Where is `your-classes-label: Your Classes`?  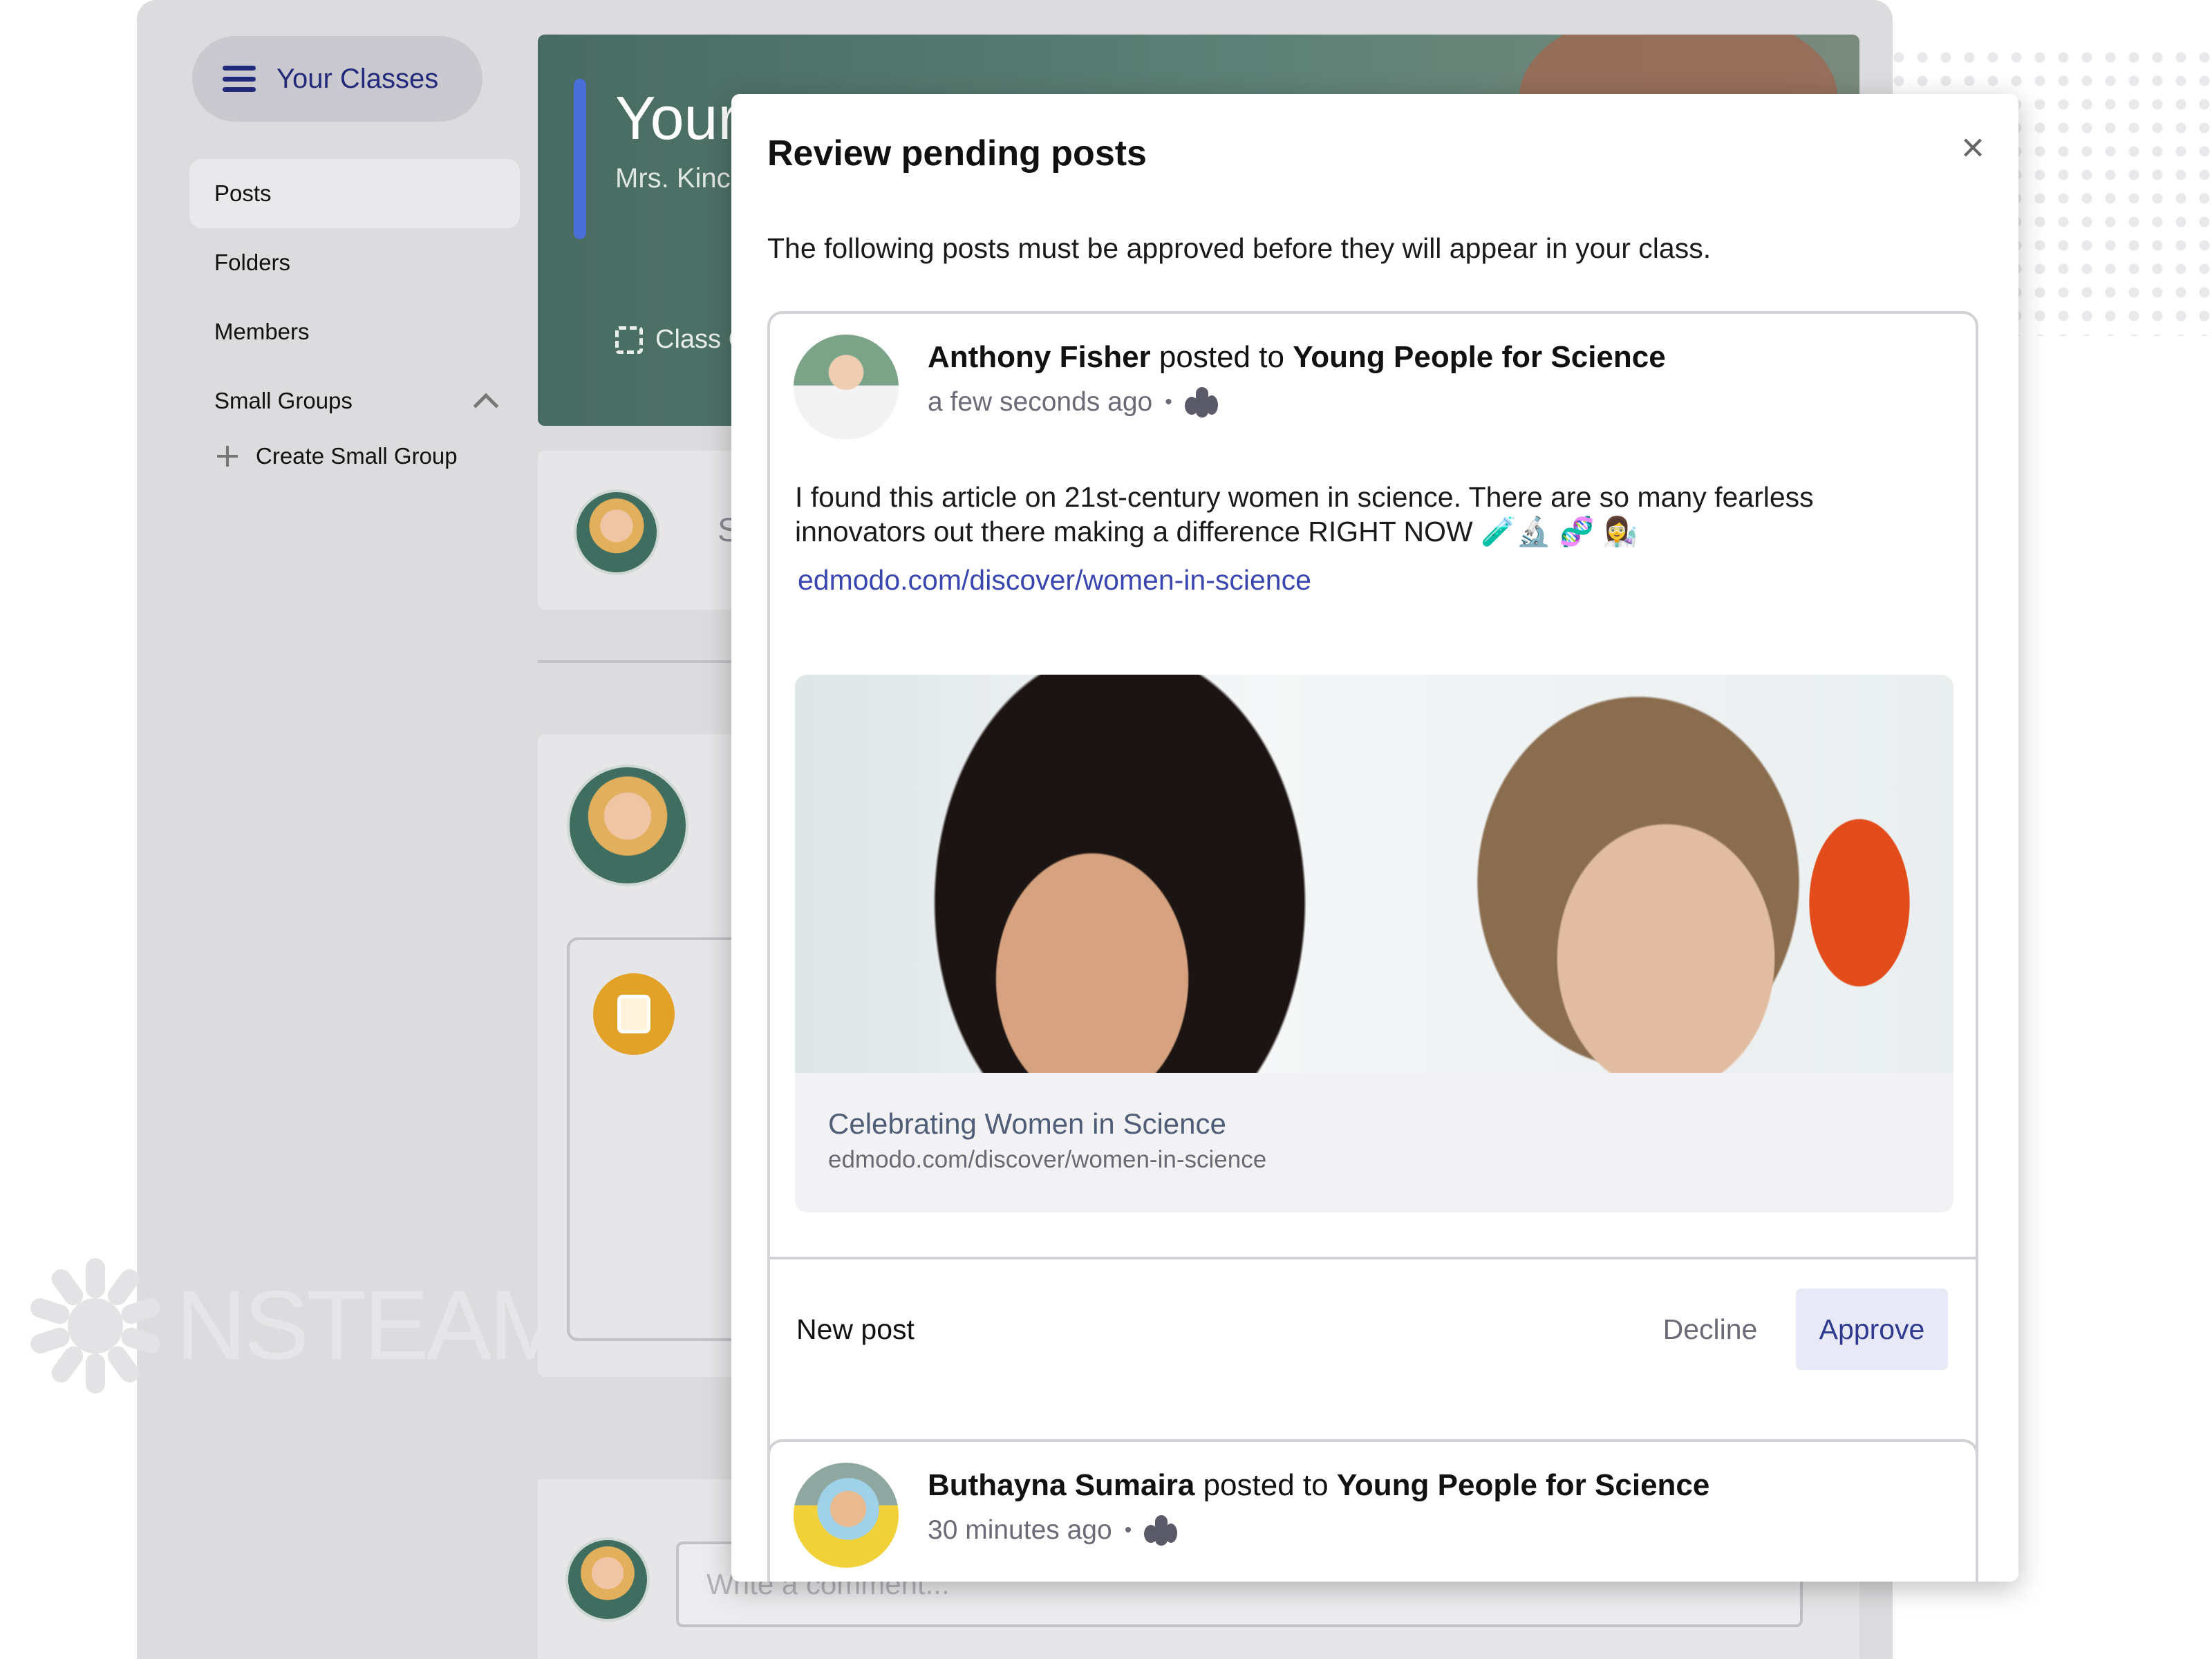
your-classes-label: Your Classes is located at coordinates (357, 78).